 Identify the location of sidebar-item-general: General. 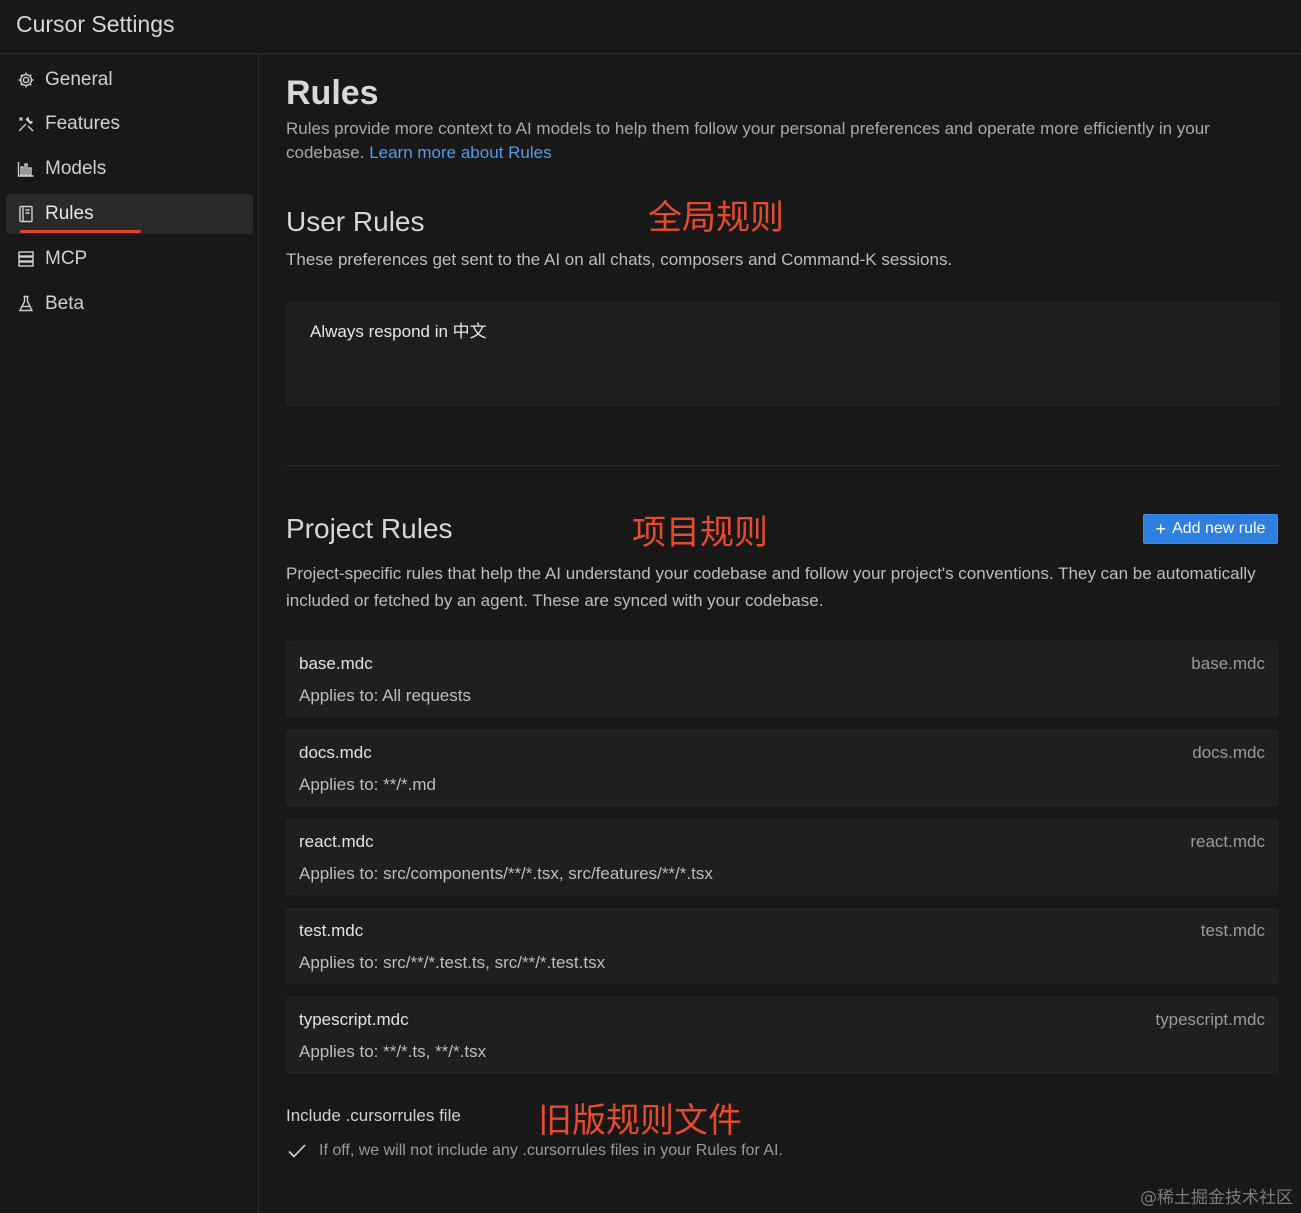
(129, 80).